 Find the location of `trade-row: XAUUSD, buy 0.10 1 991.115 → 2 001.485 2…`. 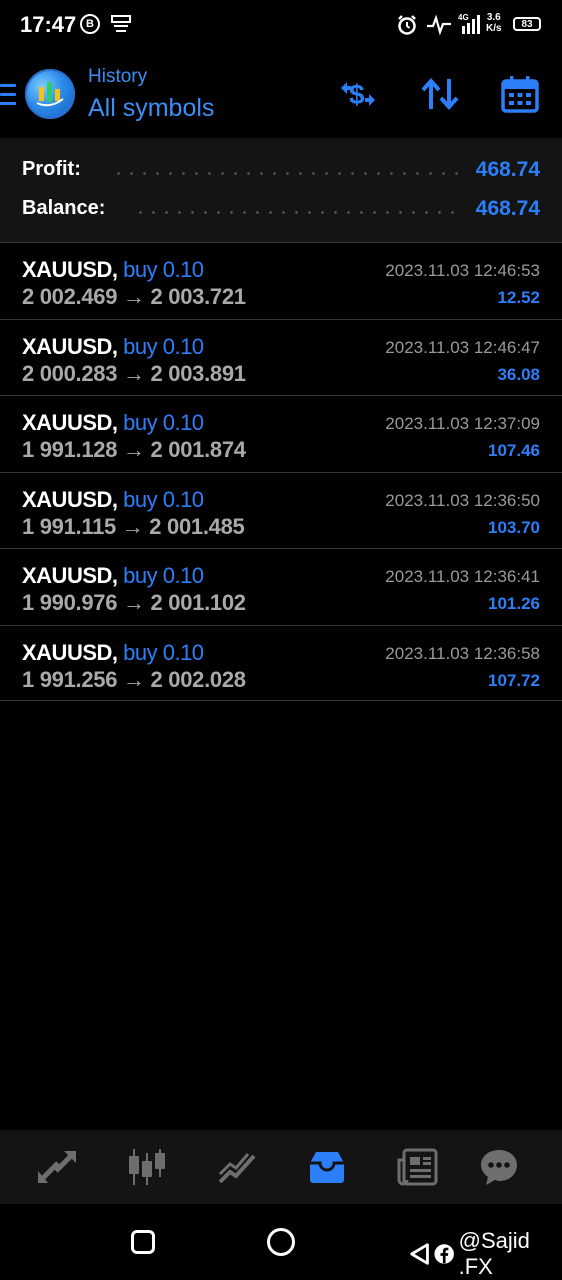

trade-row: XAUUSD, buy 0.10 1 991.115 → 2 001.485 2… is located at coordinates (281, 510).